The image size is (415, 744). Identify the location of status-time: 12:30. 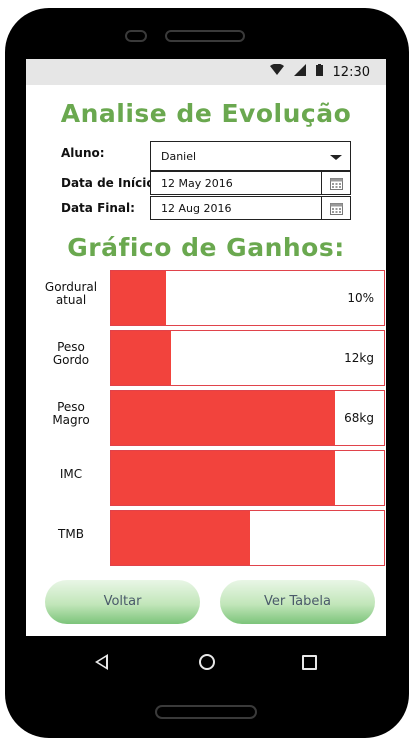
(351, 72).